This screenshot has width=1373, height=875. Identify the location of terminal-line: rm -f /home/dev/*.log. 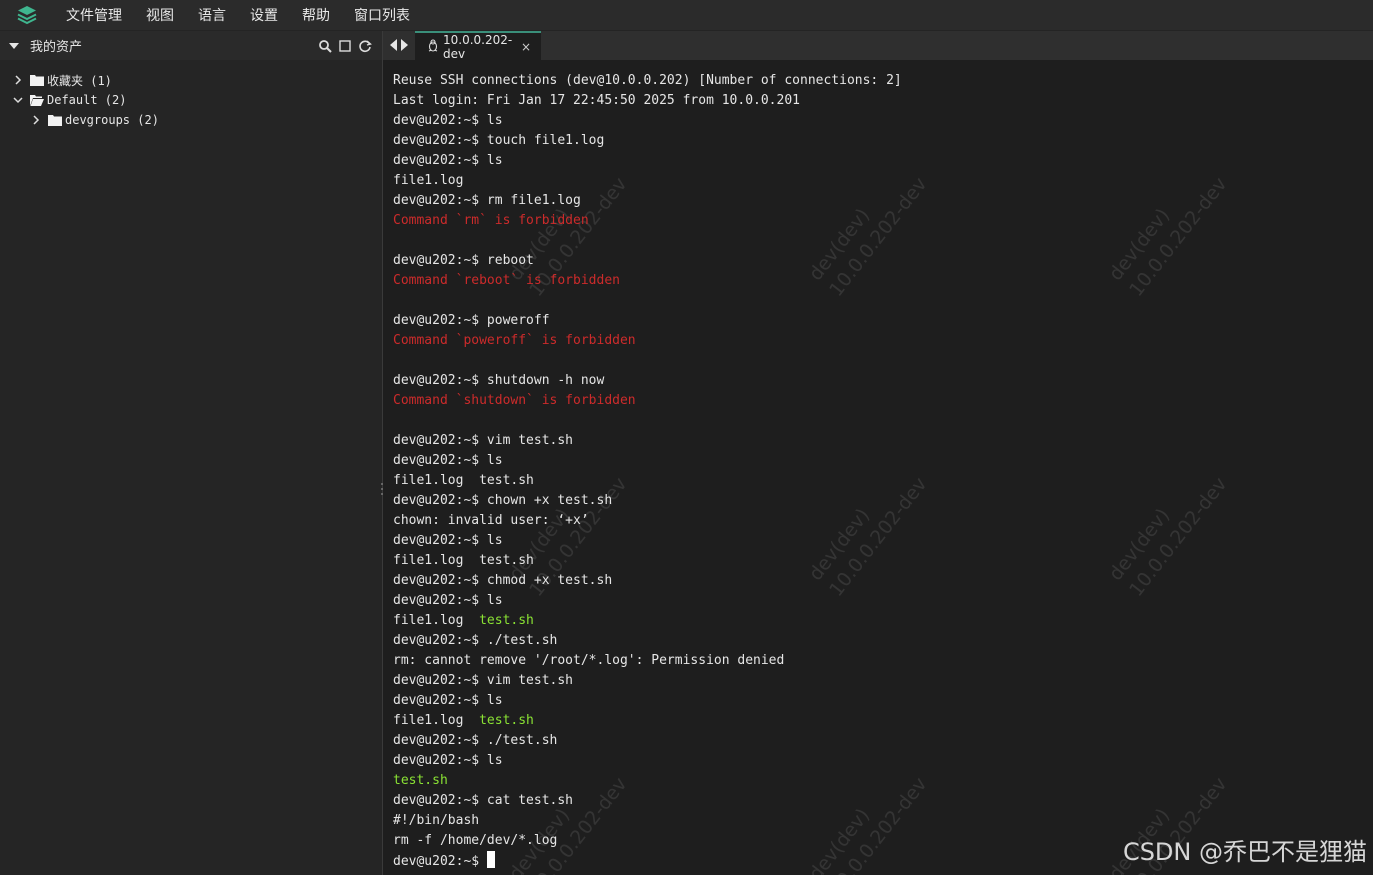
(647, 841).